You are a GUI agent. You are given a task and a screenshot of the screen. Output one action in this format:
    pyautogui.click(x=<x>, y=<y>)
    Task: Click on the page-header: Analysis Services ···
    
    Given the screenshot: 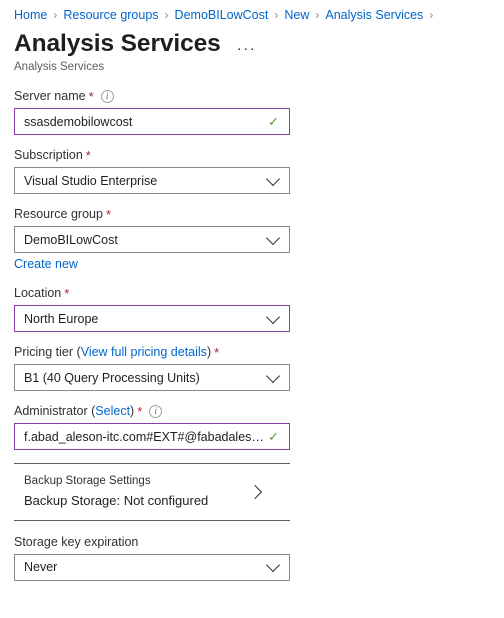 What is the action you would take?
    pyautogui.click(x=252, y=41)
    